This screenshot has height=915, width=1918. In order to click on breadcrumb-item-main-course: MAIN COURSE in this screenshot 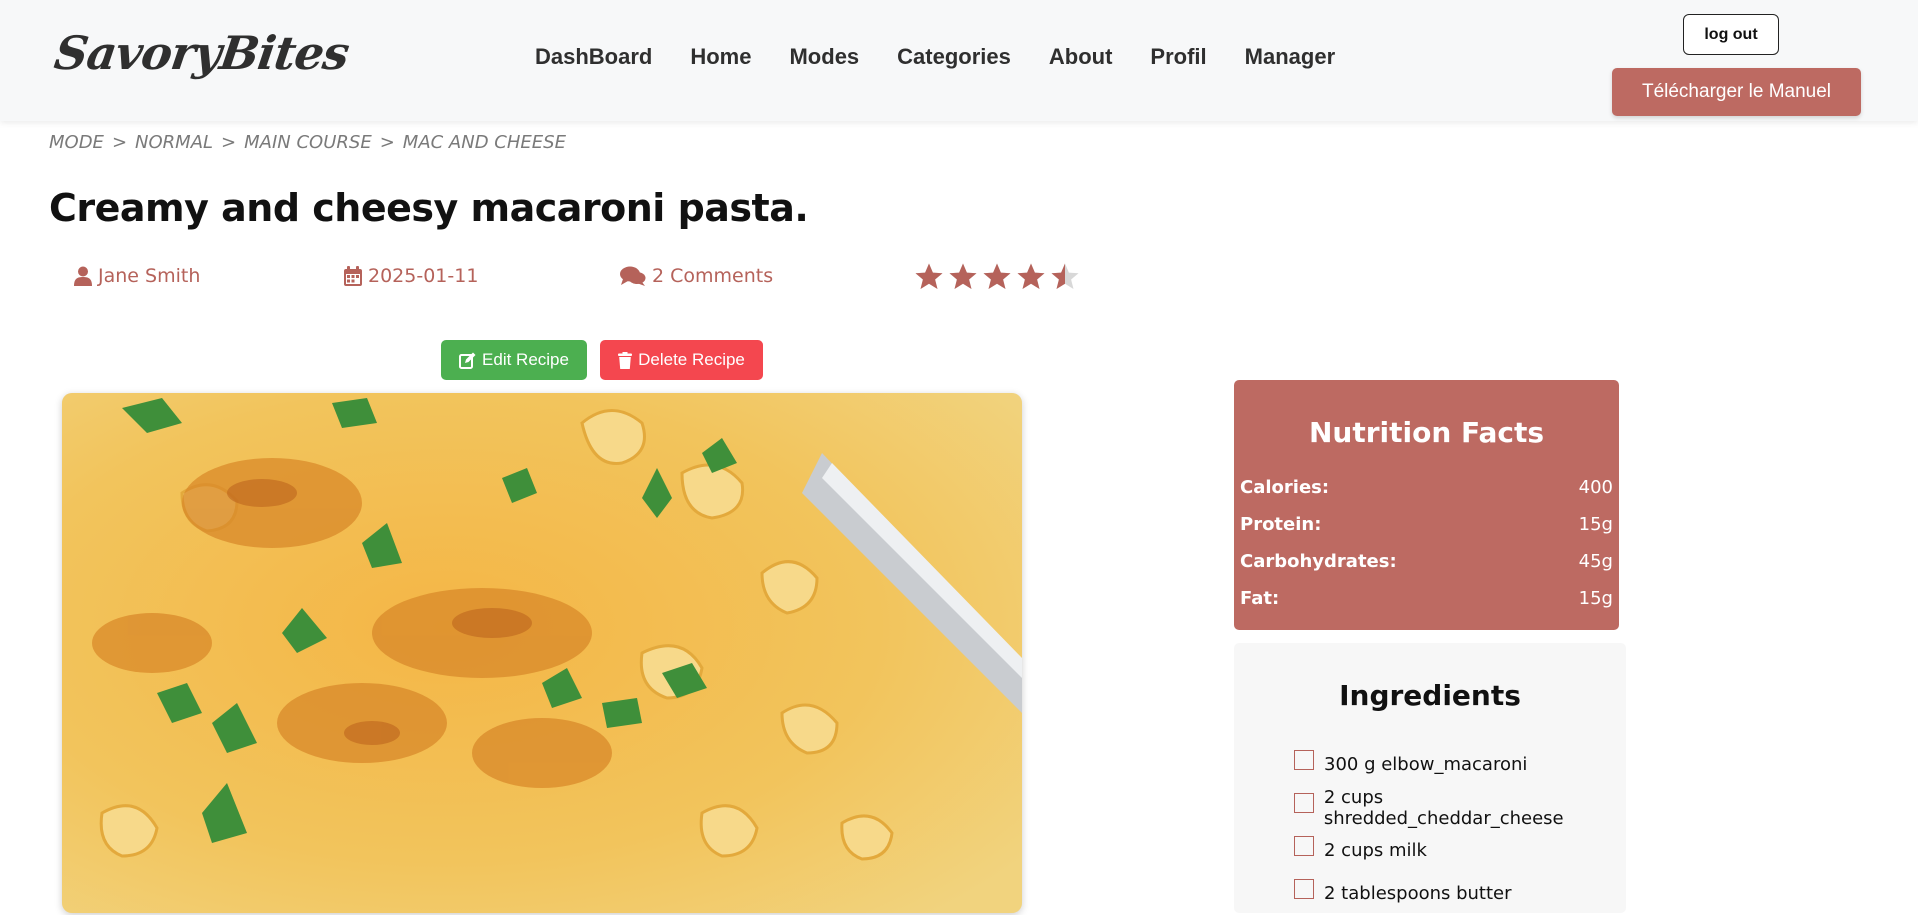, I will do `click(308, 142)`.